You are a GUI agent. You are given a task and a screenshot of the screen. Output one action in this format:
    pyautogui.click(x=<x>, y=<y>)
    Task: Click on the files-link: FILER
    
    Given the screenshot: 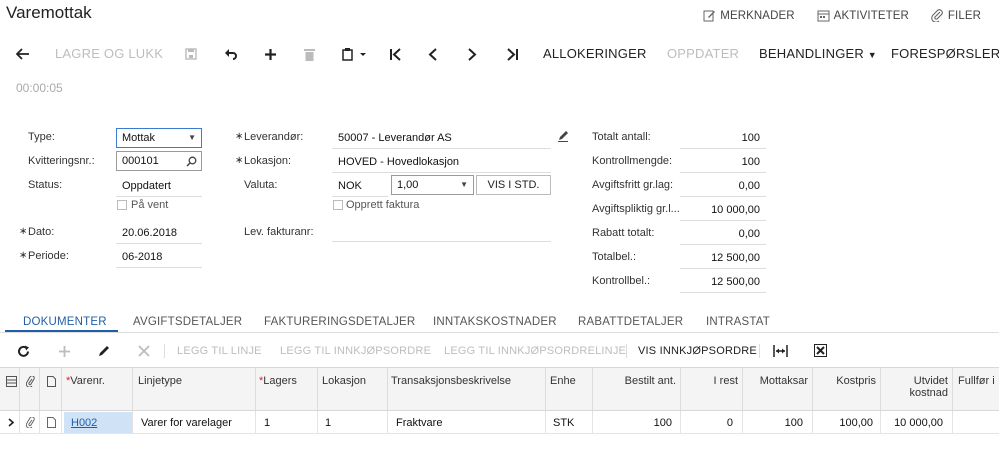 What is the action you would take?
    pyautogui.click(x=956, y=15)
    